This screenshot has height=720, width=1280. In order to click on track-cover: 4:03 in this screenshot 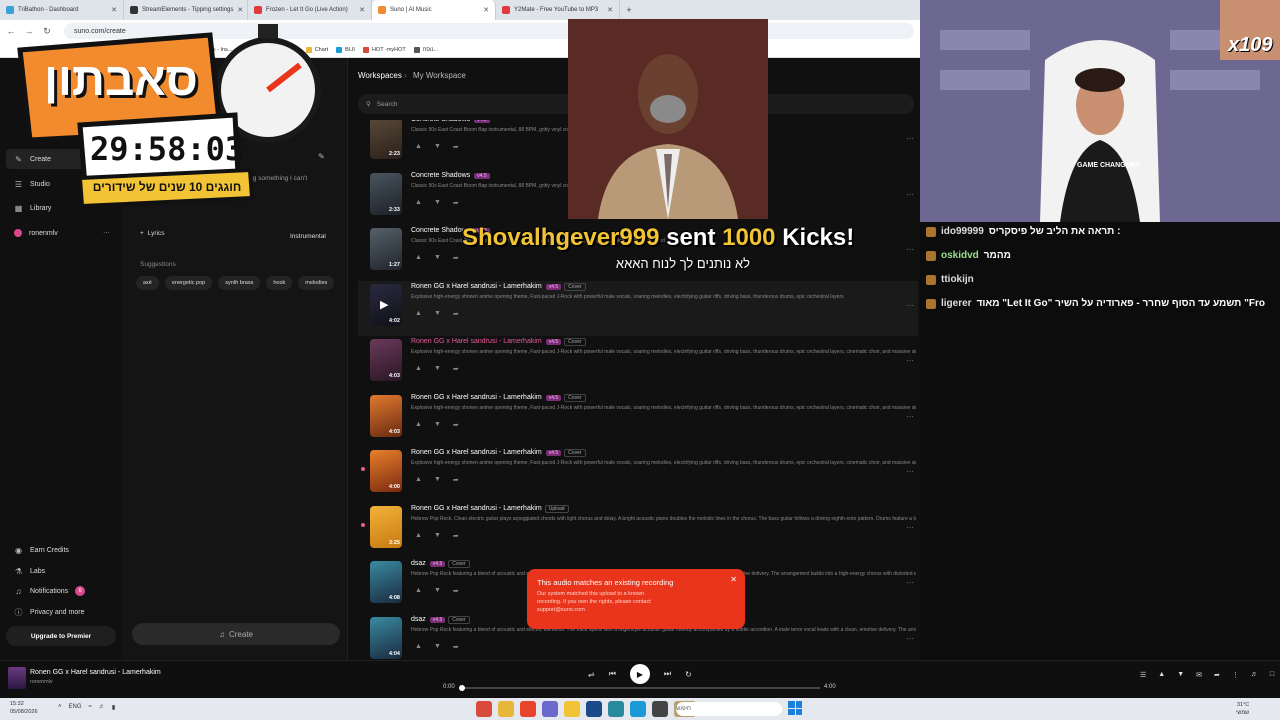, I will do `click(386, 415)`.